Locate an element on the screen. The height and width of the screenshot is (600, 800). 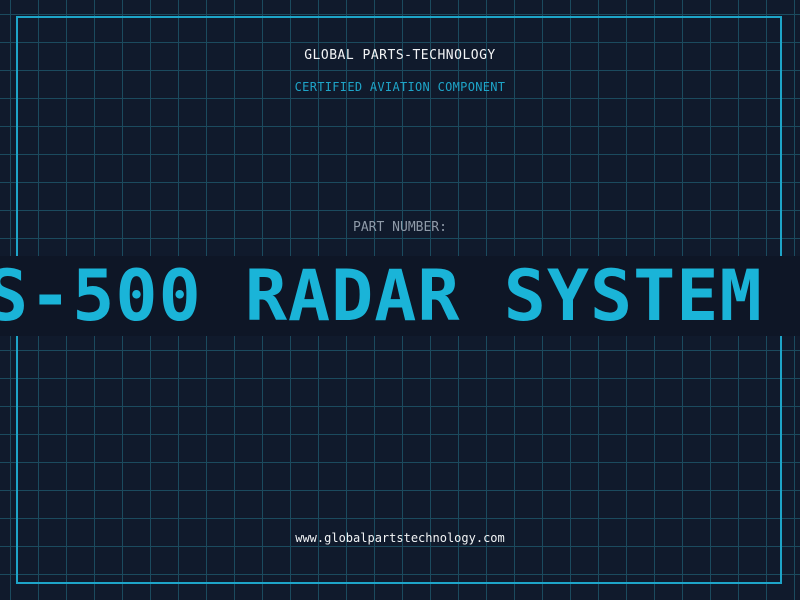
part-number-band: S-500 RADAR SYSTEM is located at coordinates (400, 296).